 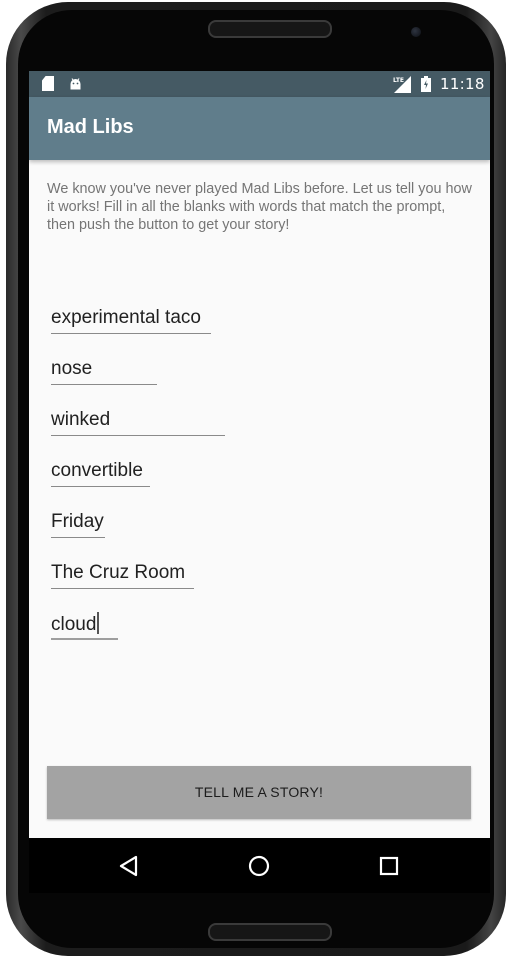 I want to click on navigation-bar, so click(x=259, y=865).